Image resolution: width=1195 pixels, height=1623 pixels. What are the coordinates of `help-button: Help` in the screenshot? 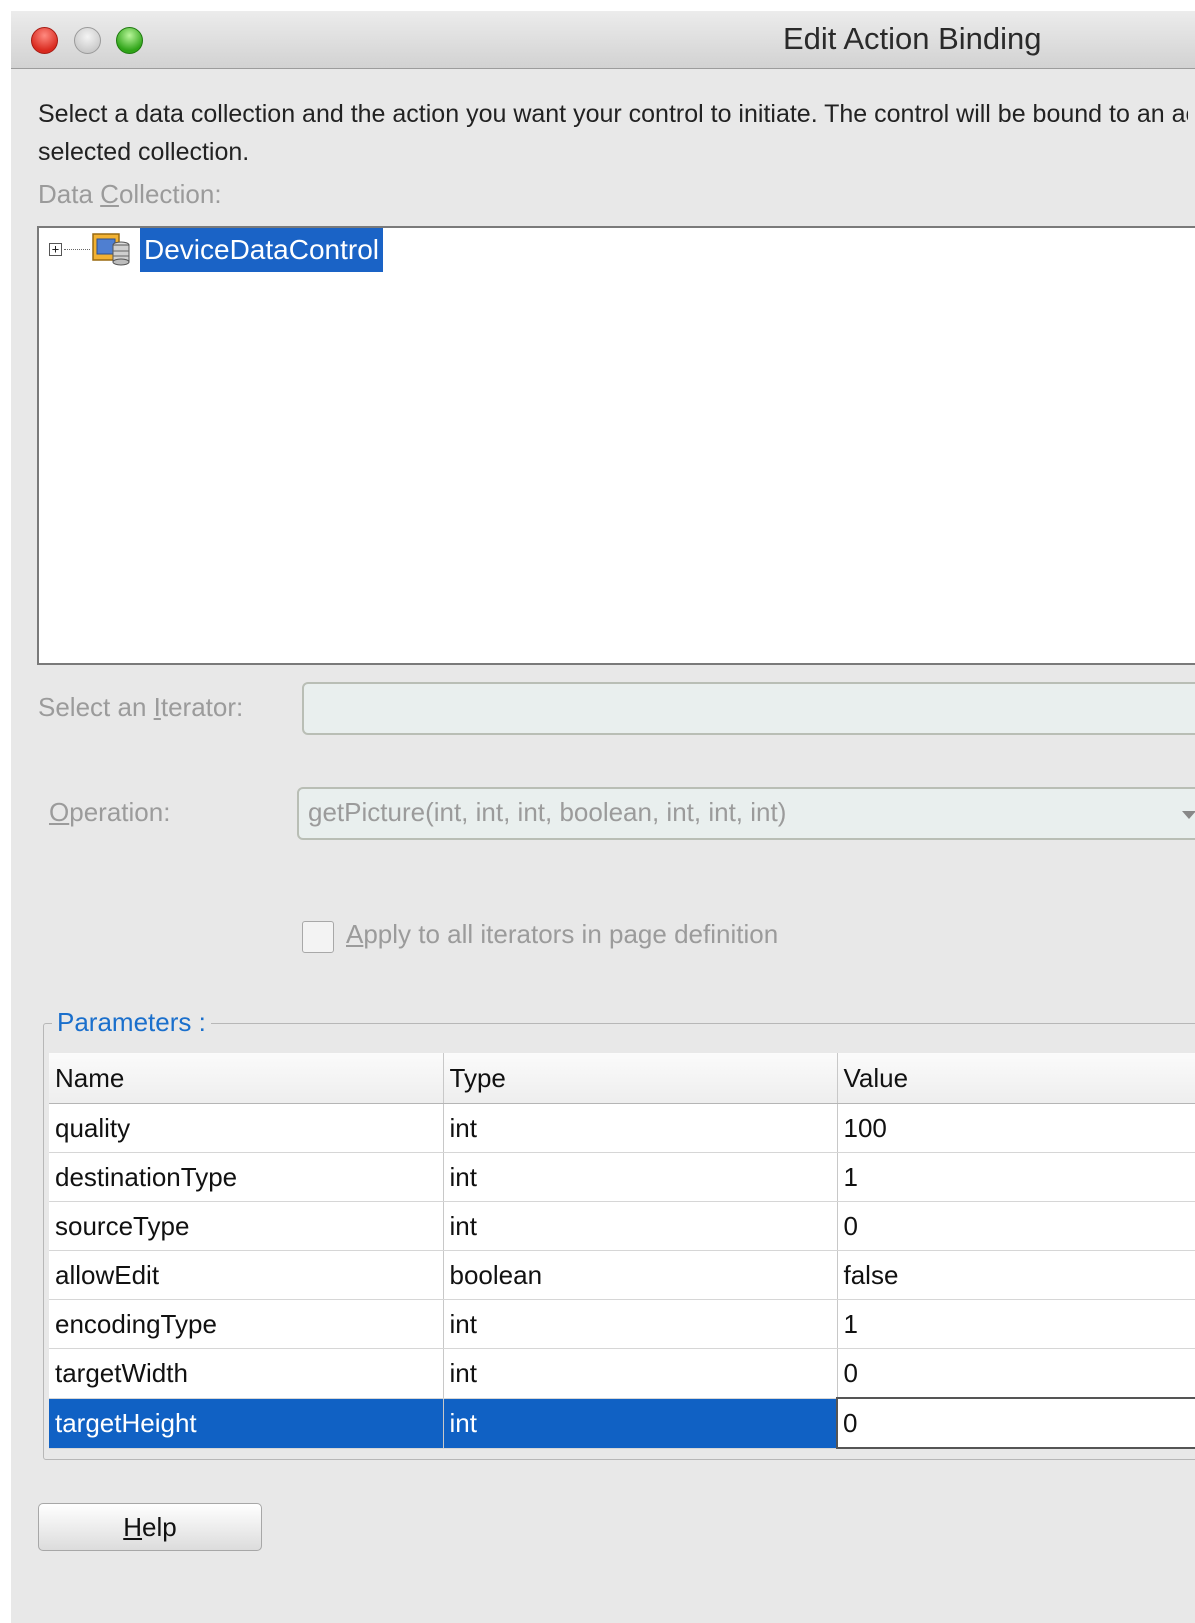 It's located at (150, 1527).